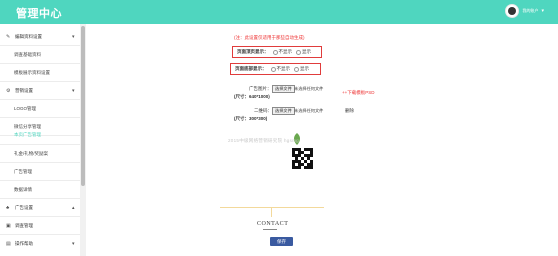  Describe the element at coordinates (40, 54) in the screenshot. I see `sidebar-item-survey-basics: 调查基础资料` at that location.